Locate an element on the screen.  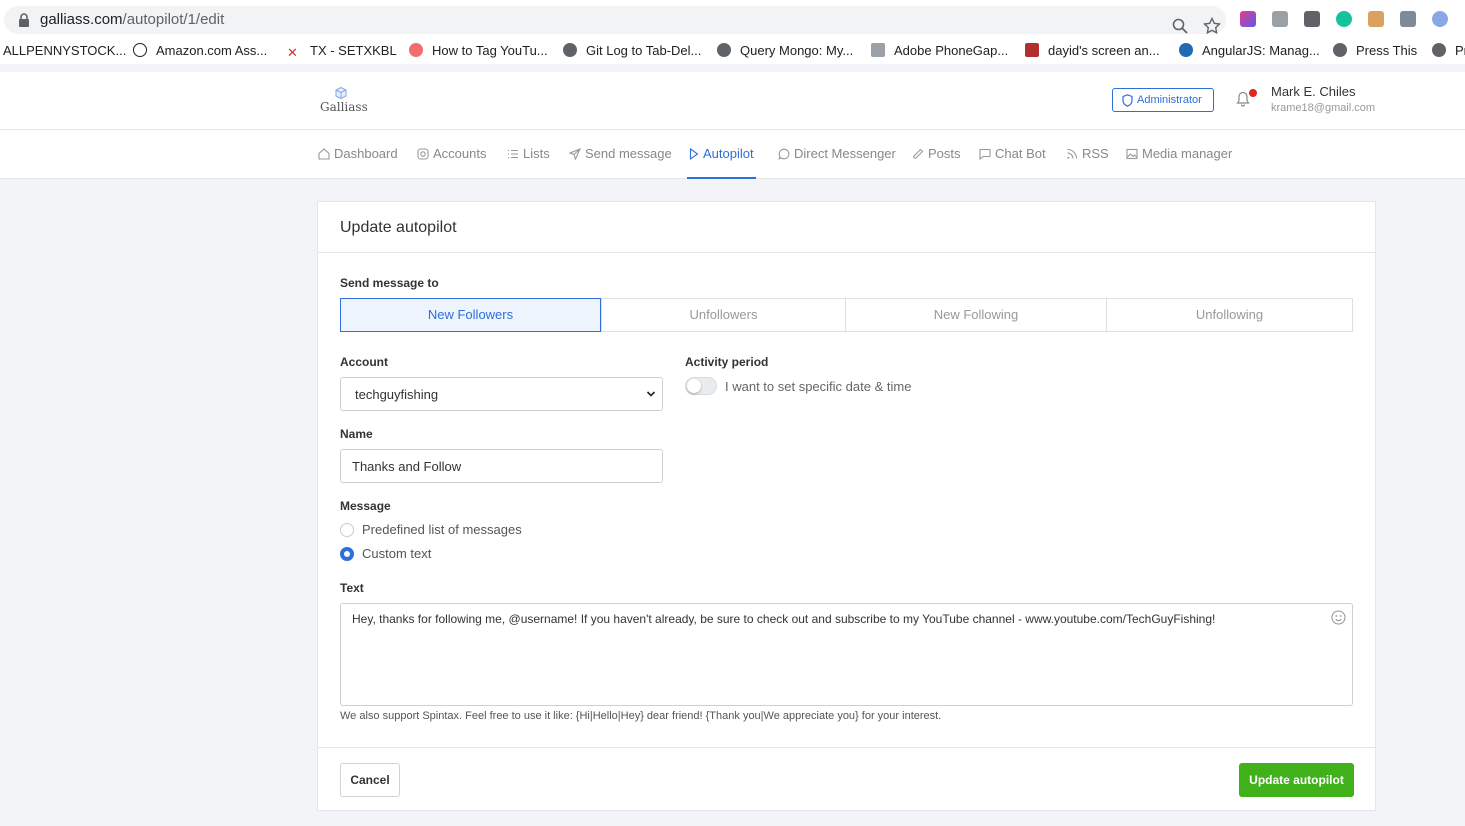
phonegap-icon is located at coordinates (878, 50).